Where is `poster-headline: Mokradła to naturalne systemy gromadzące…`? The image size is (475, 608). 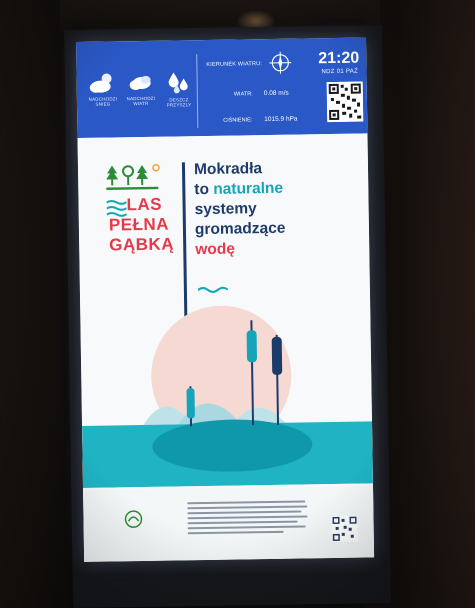 poster-headline: Mokradła to naturalne systemy gromadzące… is located at coordinates (240, 209).